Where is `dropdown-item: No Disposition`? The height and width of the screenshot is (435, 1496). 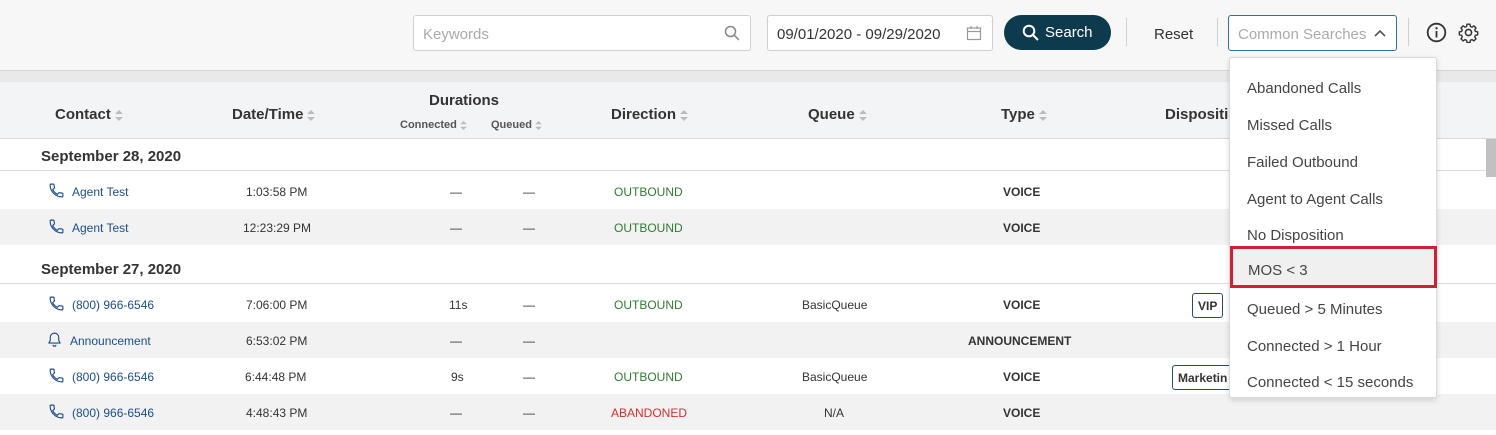
dropdown-item: No Disposition is located at coordinates (1333, 229).